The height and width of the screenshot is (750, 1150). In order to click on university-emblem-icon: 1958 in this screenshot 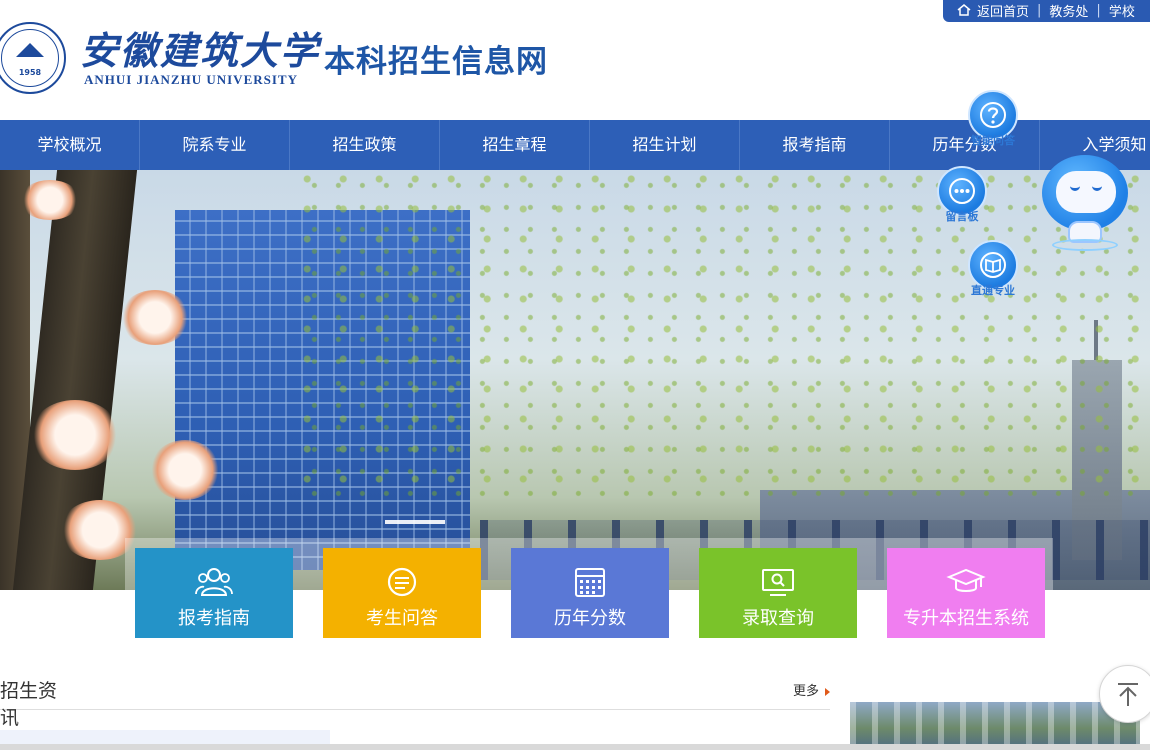, I will do `click(33, 58)`.